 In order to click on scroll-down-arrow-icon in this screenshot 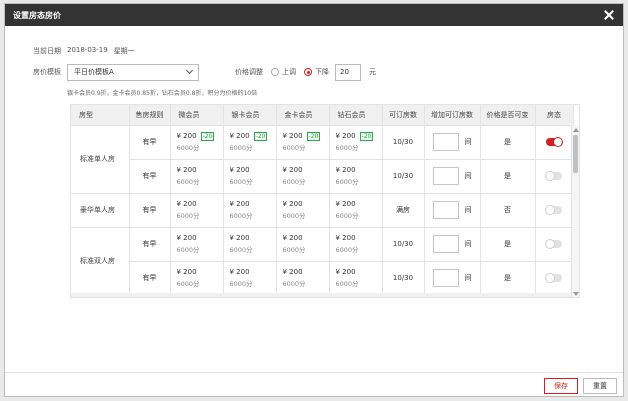, I will do `click(576, 294)`.